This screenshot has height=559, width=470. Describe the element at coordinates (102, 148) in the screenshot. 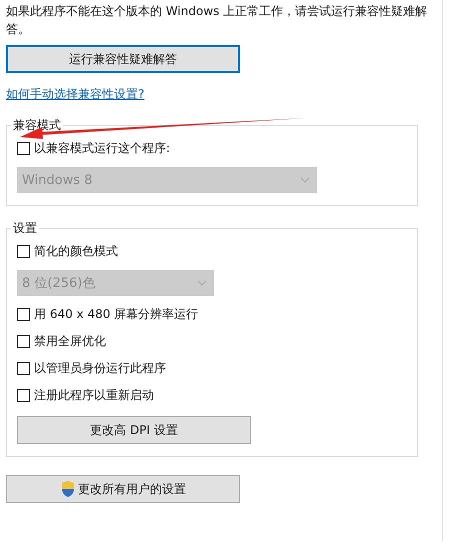

I see `checkbox-label: 以兼容模式运行这个程序:` at that location.